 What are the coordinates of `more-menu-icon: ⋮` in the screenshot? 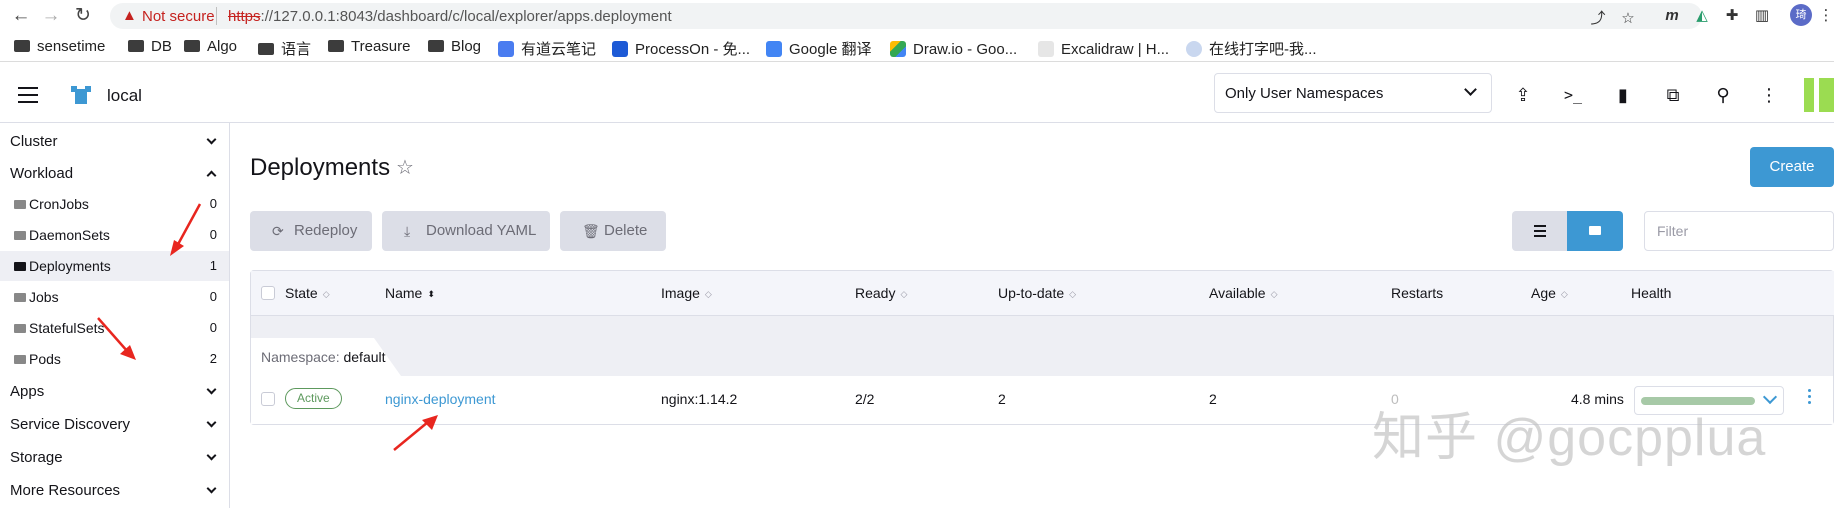 It's located at (1769, 95).